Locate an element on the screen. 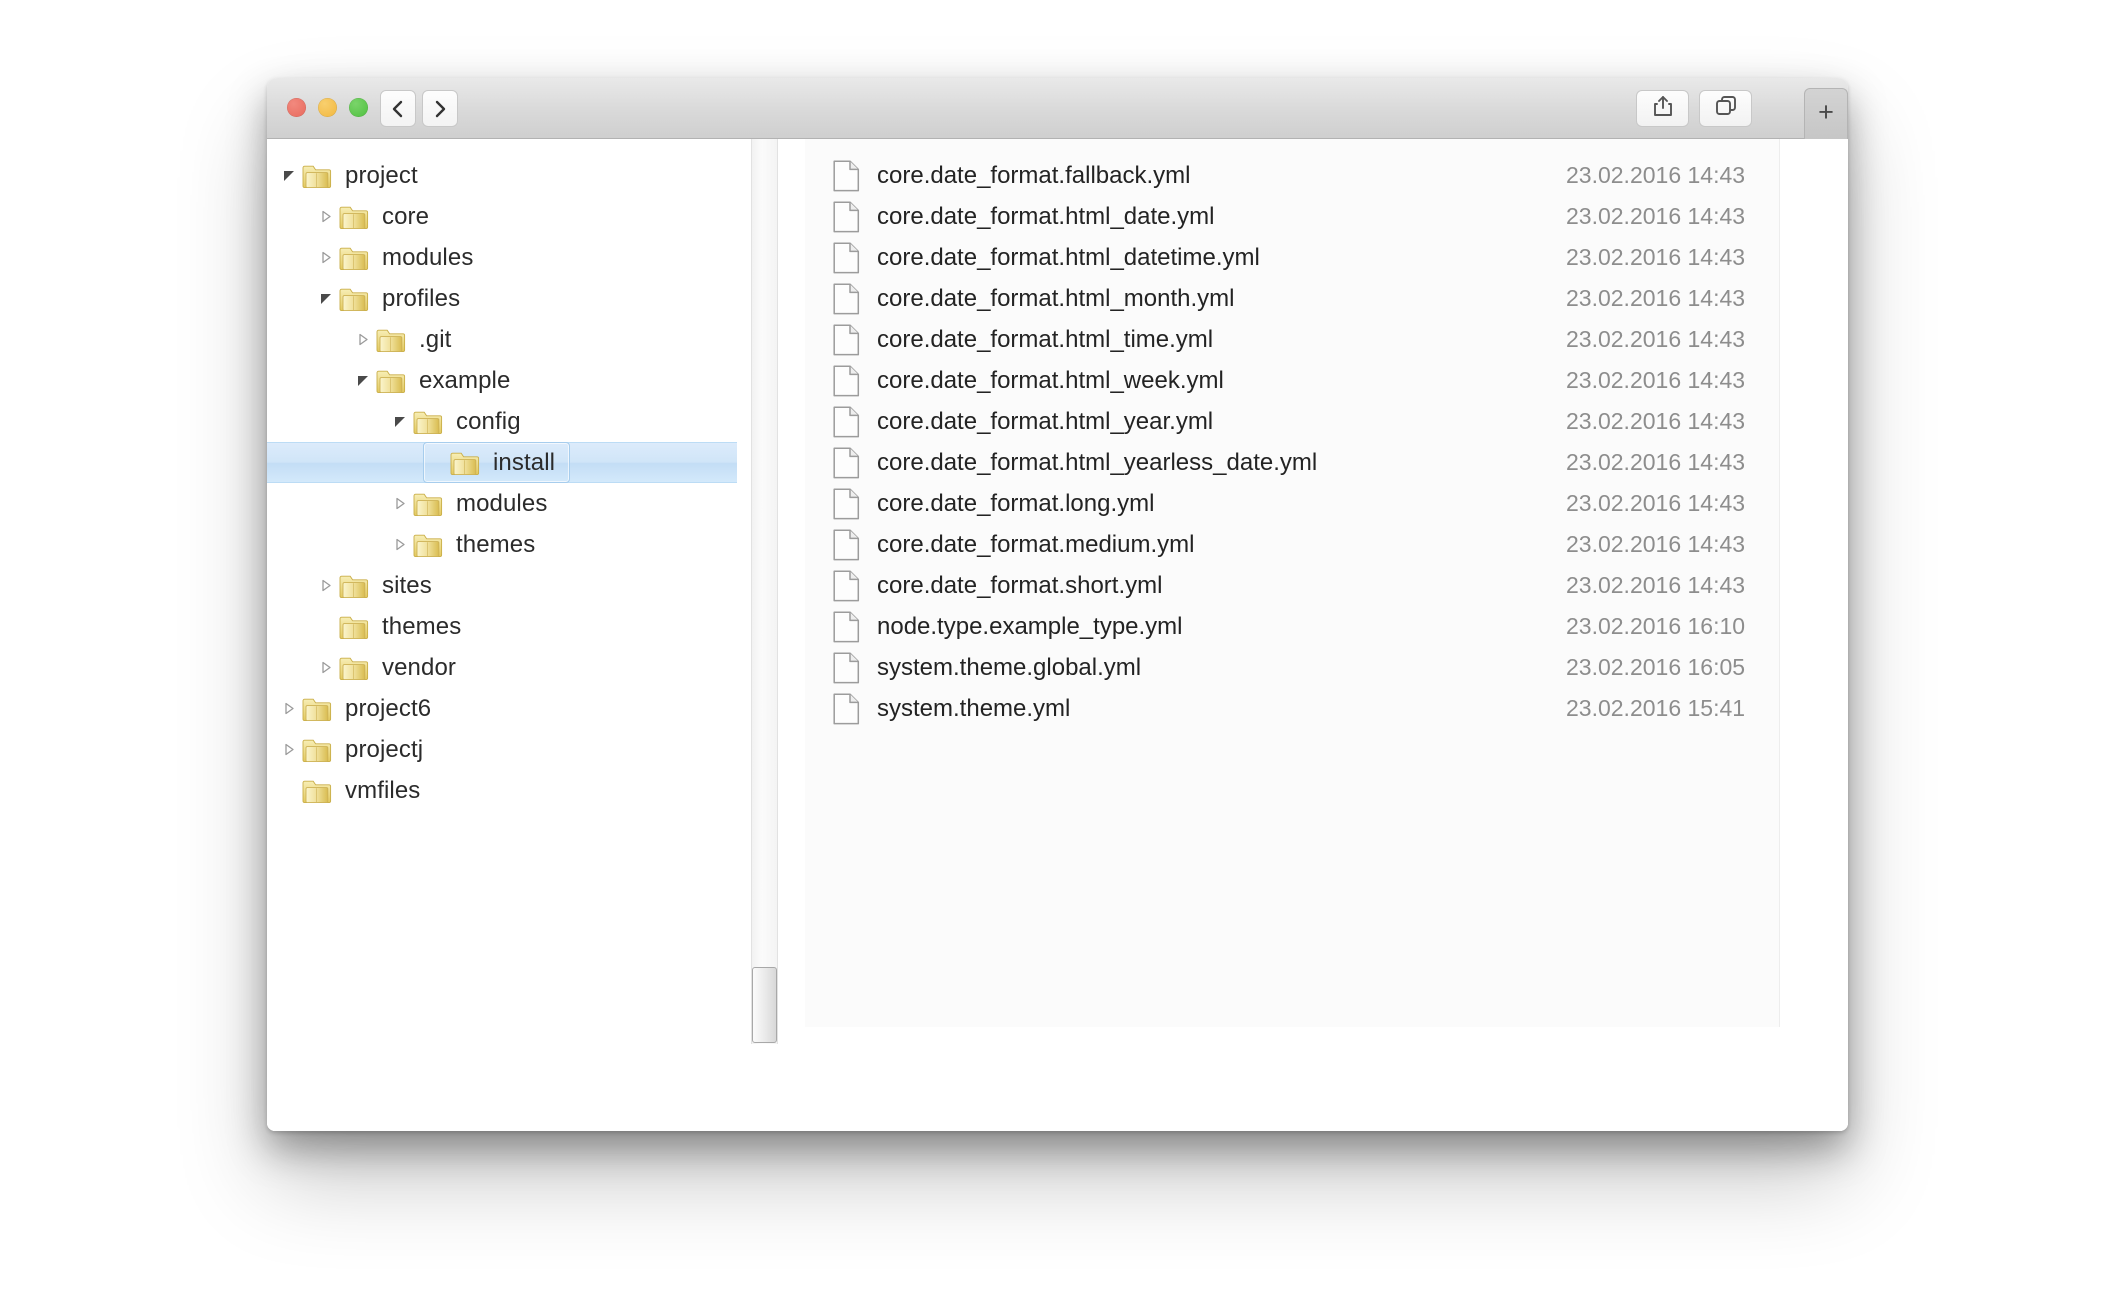 This screenshot has width=2113, height=1297. sidebar-scrollbar-thumb is located at coordinates (764, 1005).